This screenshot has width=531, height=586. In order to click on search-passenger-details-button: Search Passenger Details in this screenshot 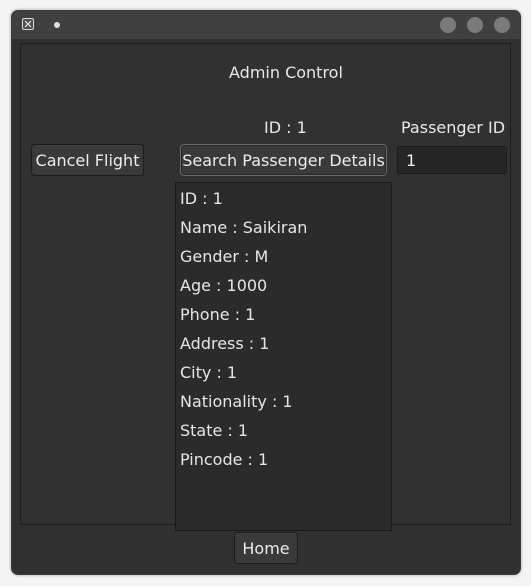, I will do `click(283, 160)`.